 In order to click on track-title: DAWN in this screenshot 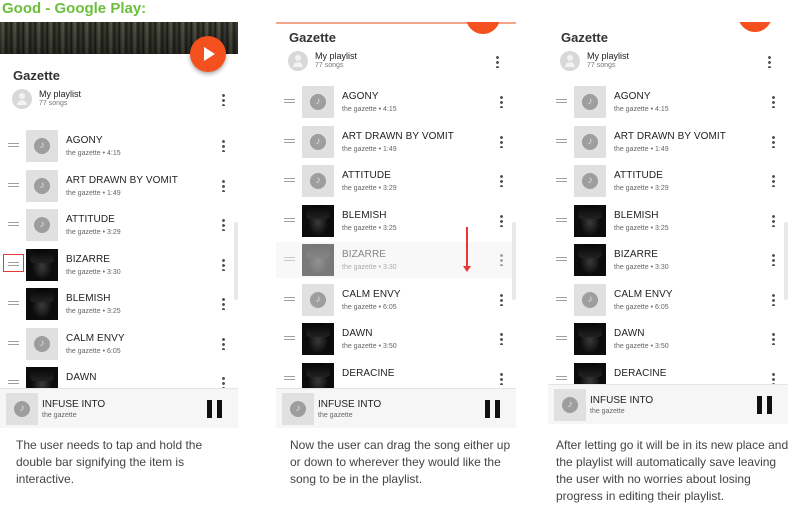, I will do `click(629, 333)`.